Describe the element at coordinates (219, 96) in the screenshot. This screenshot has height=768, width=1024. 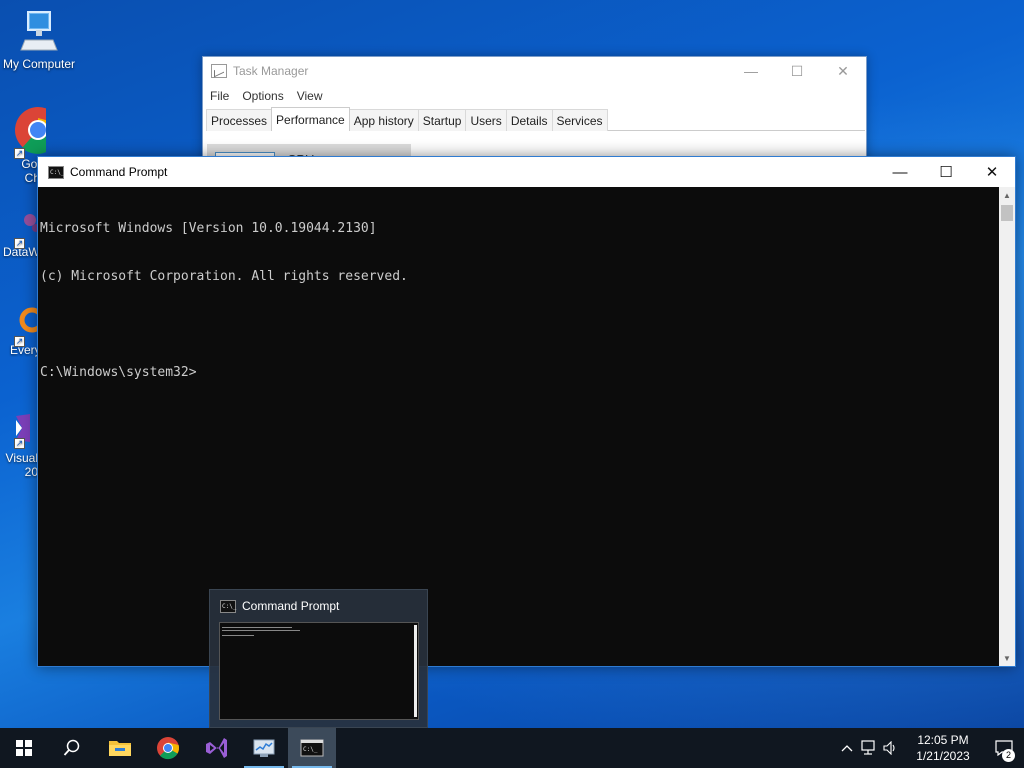
I see `menu-file: File` at that location.